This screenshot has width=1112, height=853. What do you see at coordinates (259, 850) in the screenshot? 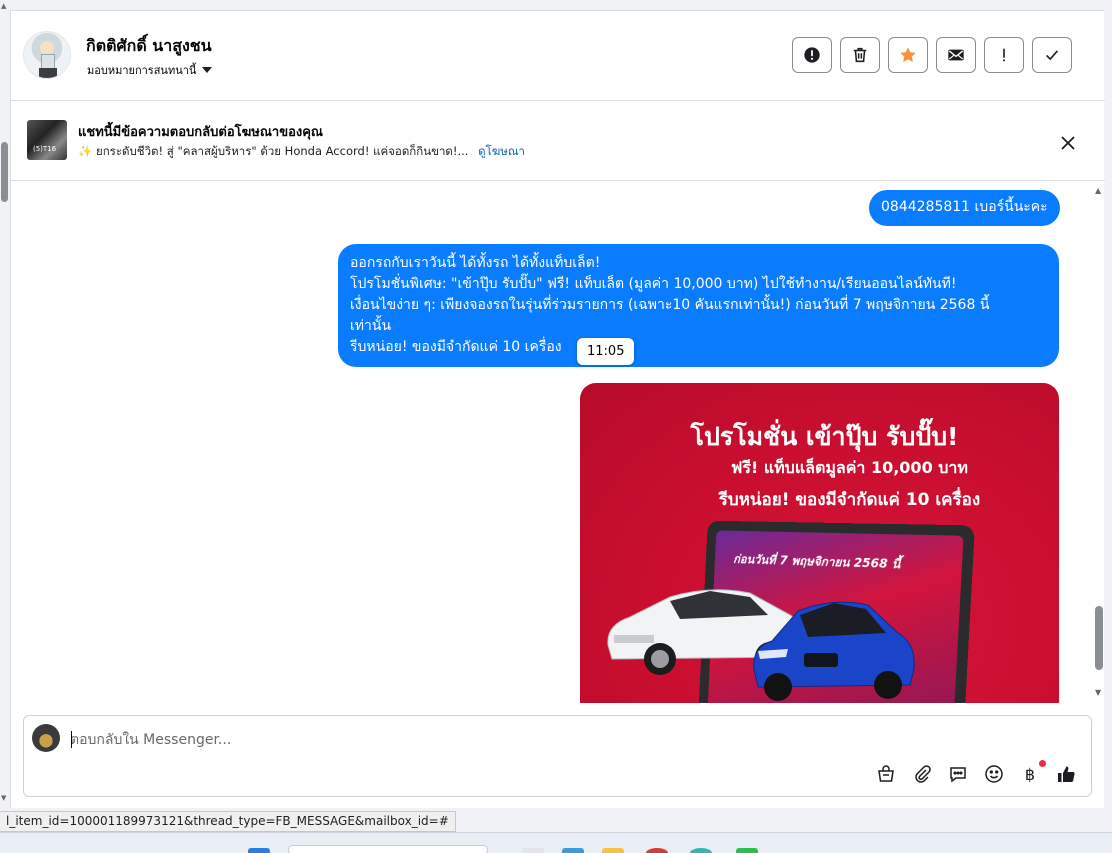
I see `start-icon` at bounding box center [259, 850].